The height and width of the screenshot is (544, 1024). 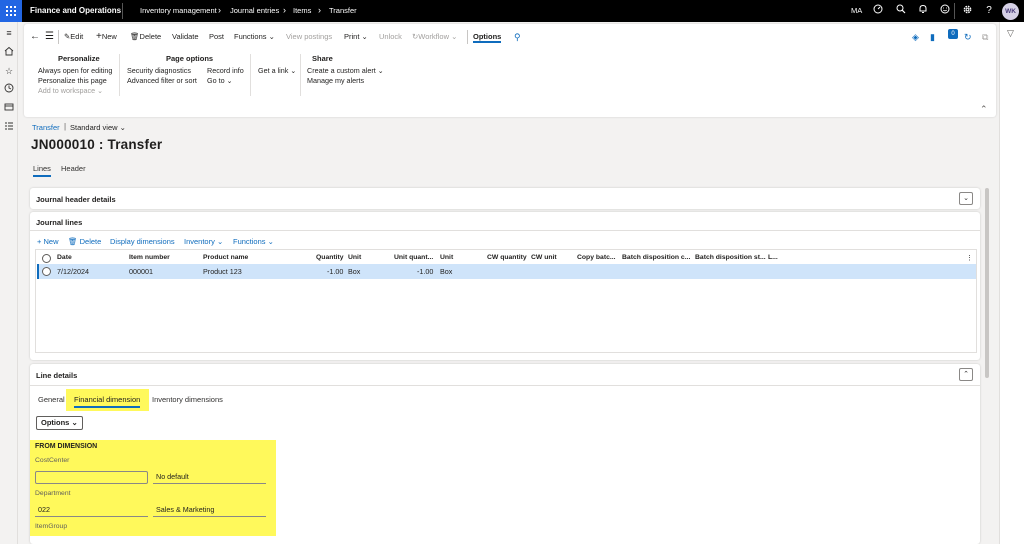 What do you see at coordinates (225, 70) in the screenshot?
I see `record-info-button: Record info` at bounding box center [225, 70].